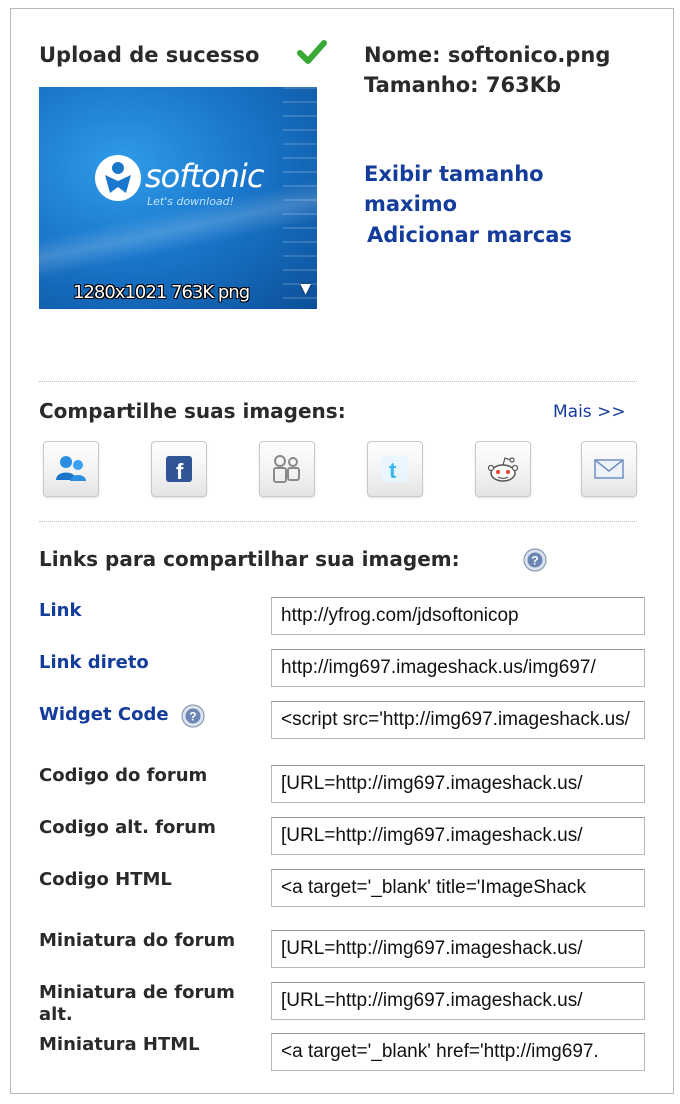 This screenshot has width=680, height=1104. Describe the element at coordinates (458, 616) in the screenshot. I see `link-field` at that location.